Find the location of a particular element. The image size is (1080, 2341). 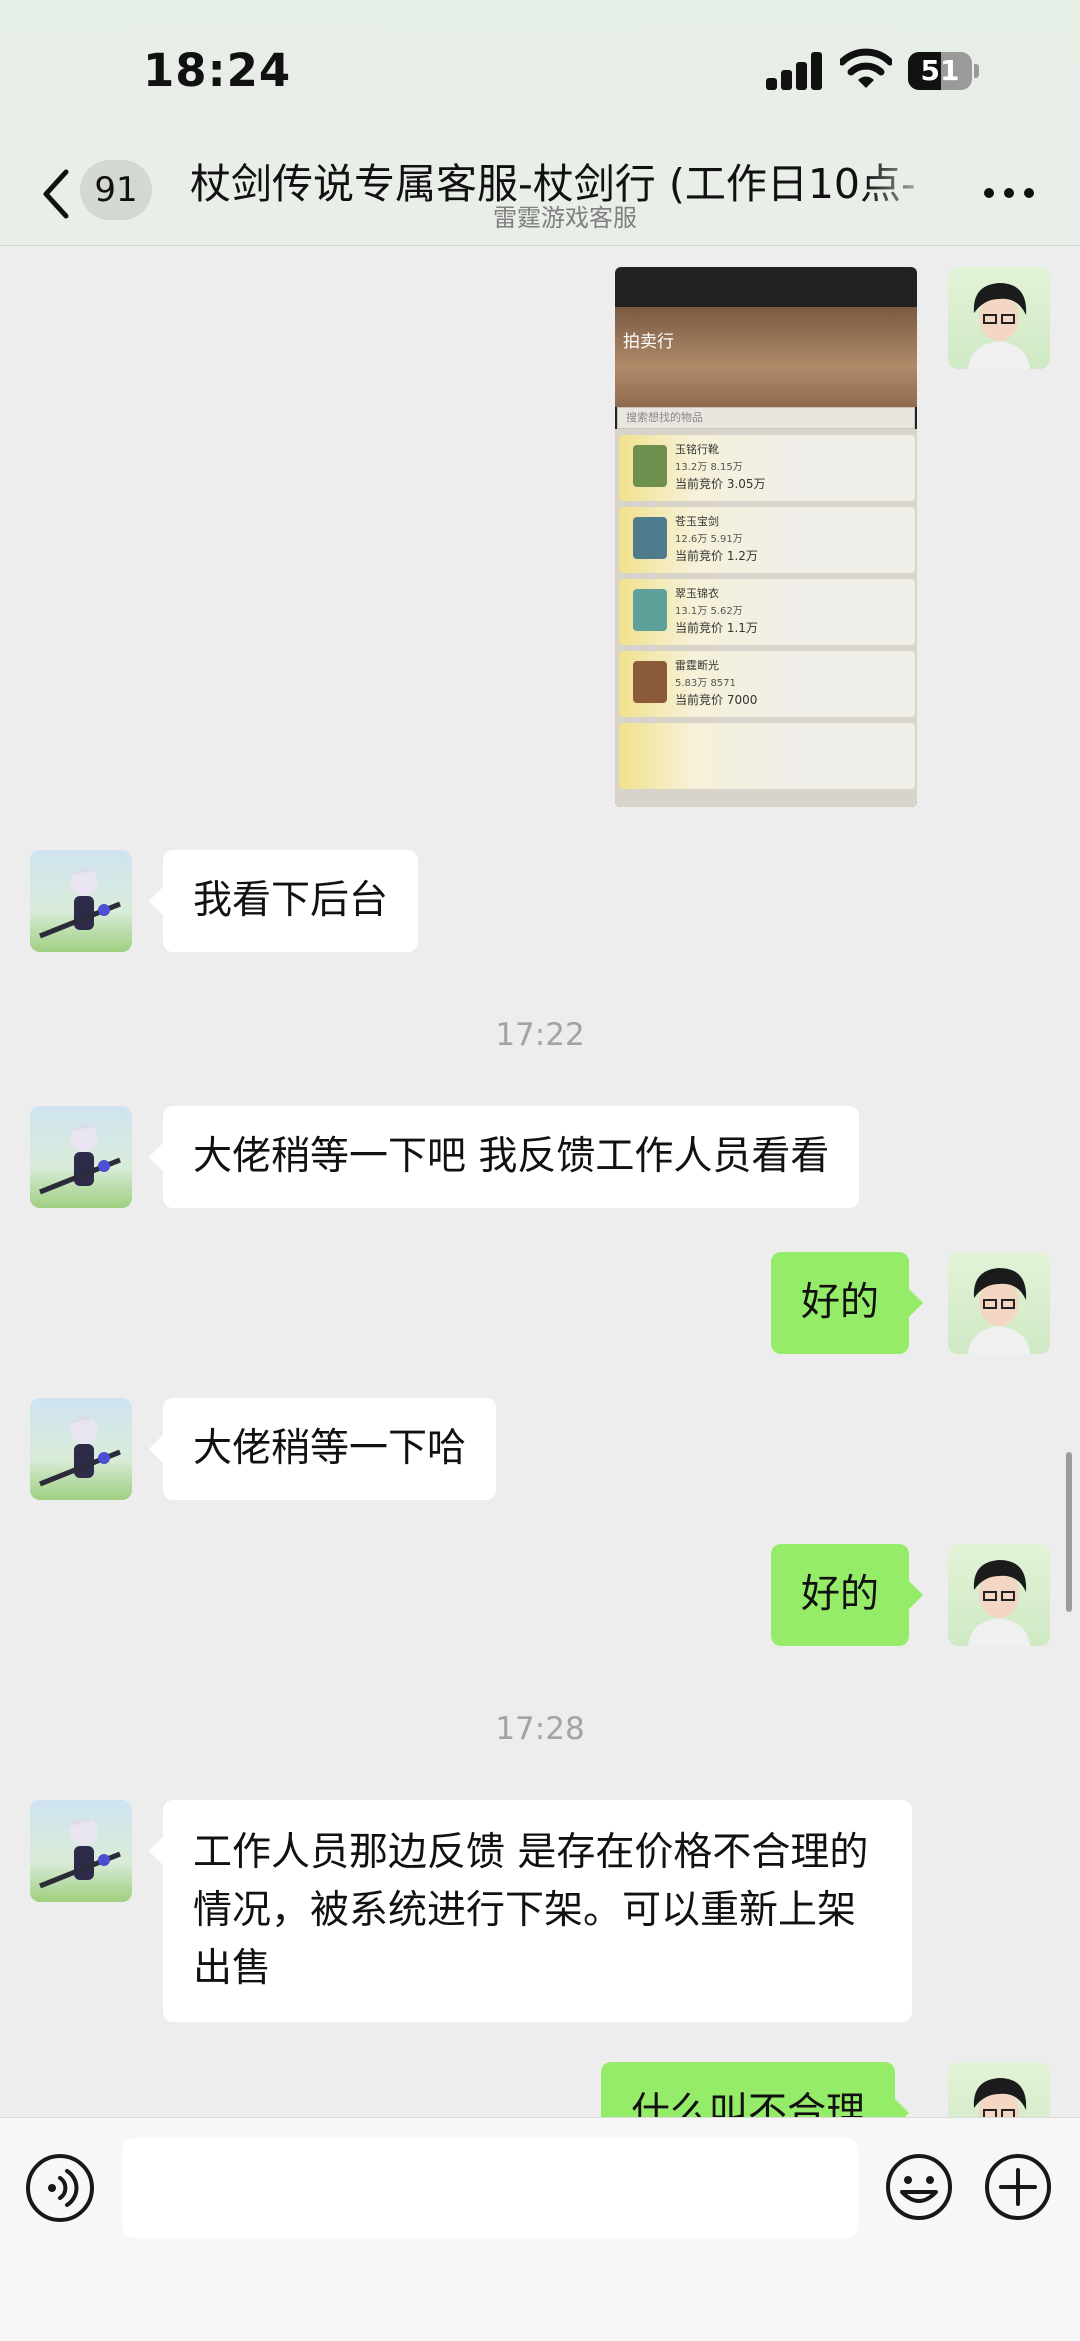

message-timestamp: 17:28 is located at coordinates (540, 1729).